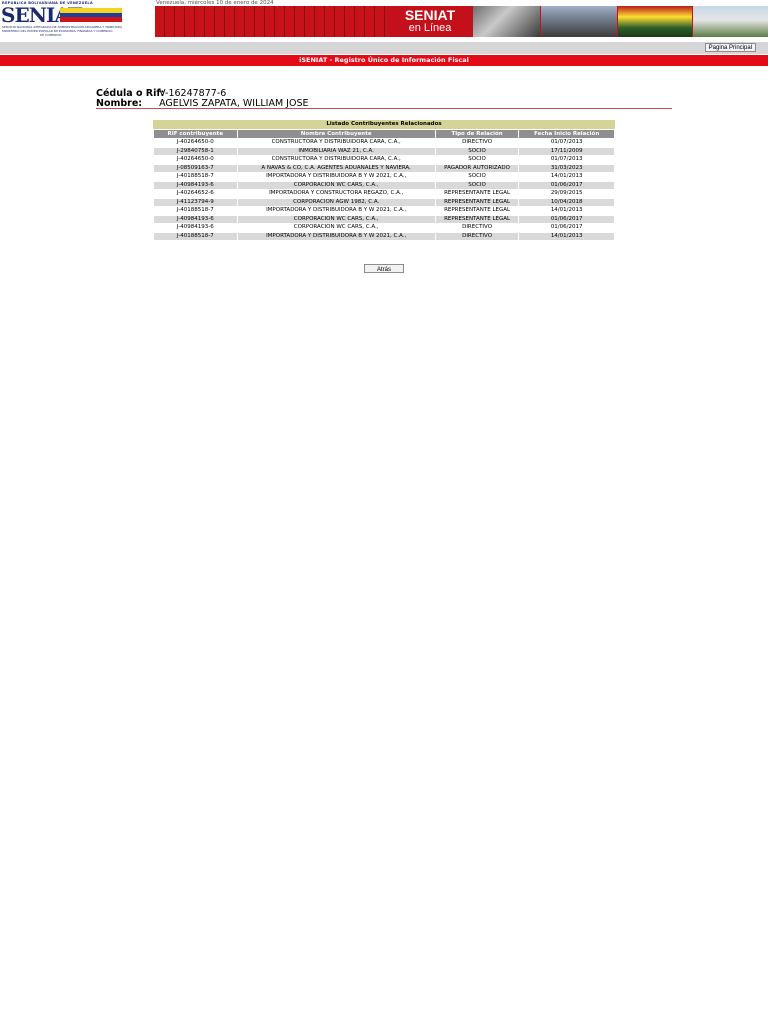  Describe the element at coordinates (195, 168) in the screenshot. I see `cell-rif: J-08509163-7` at that location.